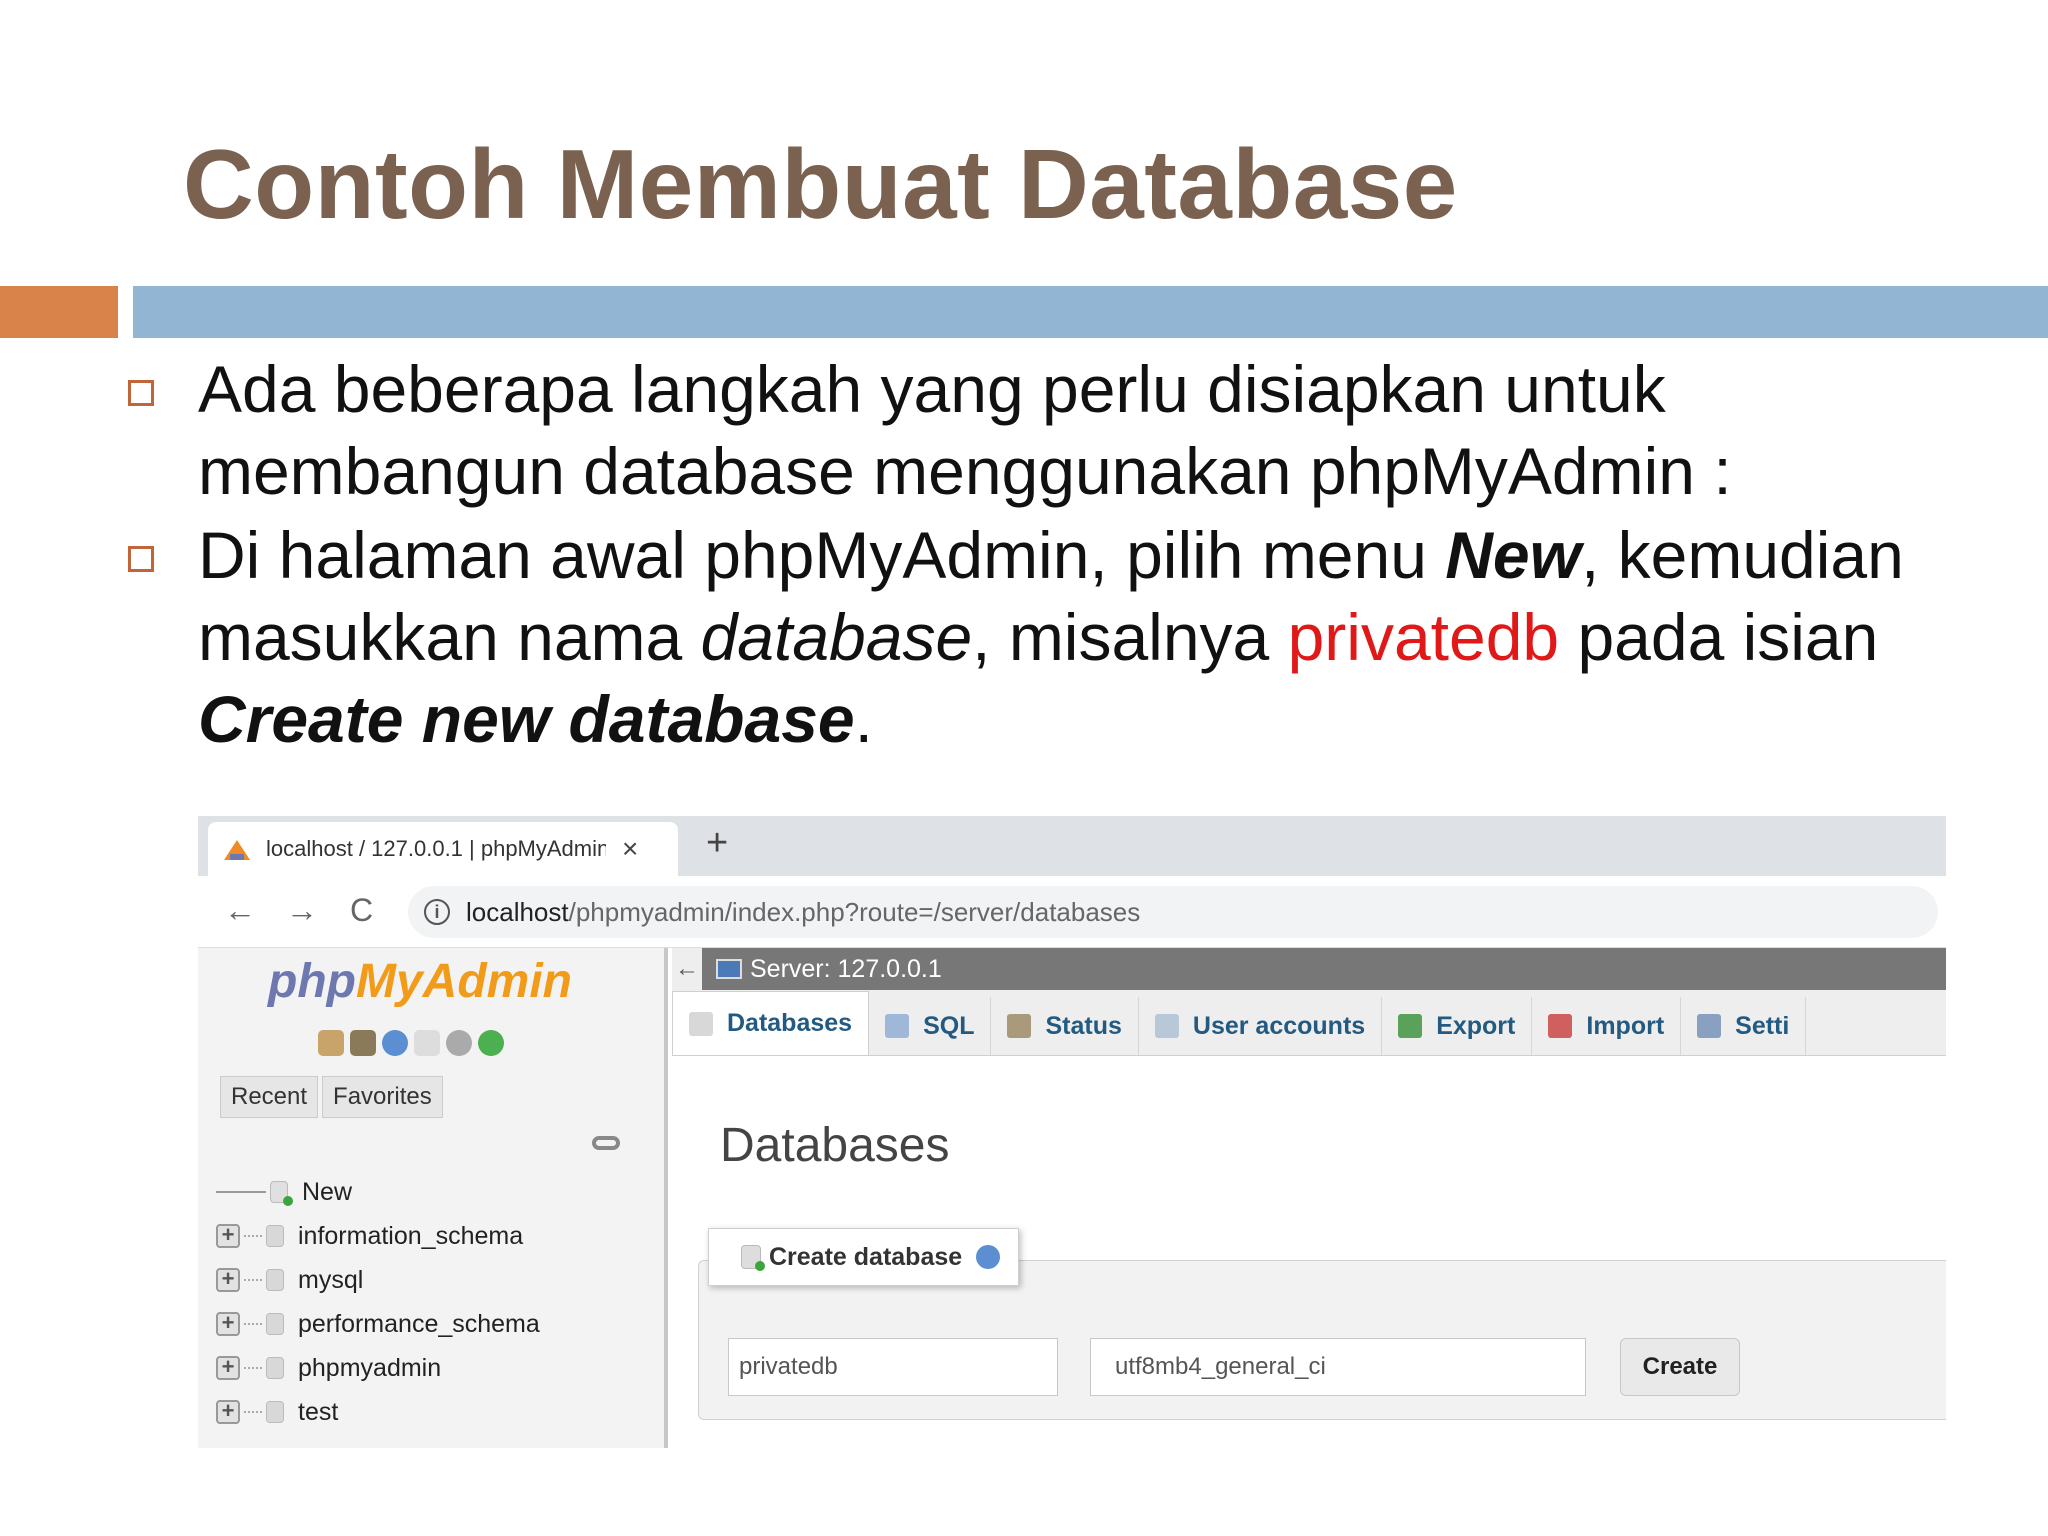 The image size is (2048, 1536). I want to click on menu-label: Import, so click(1625, 1025).